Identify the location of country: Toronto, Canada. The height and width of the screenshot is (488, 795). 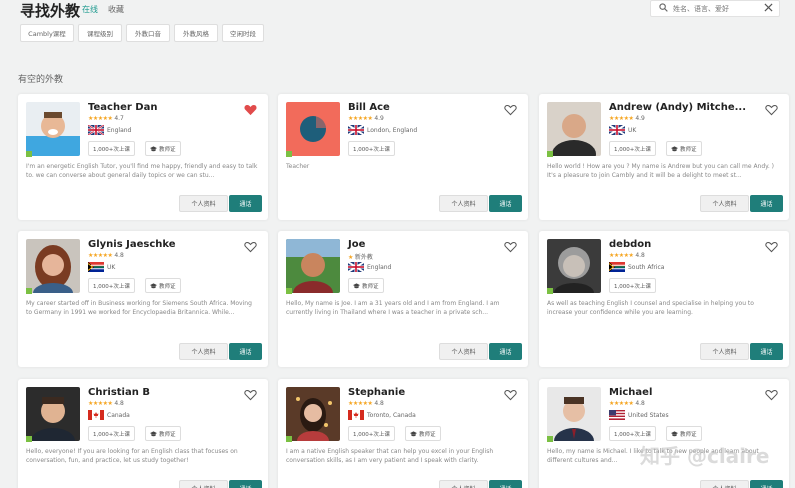
(382, 415).